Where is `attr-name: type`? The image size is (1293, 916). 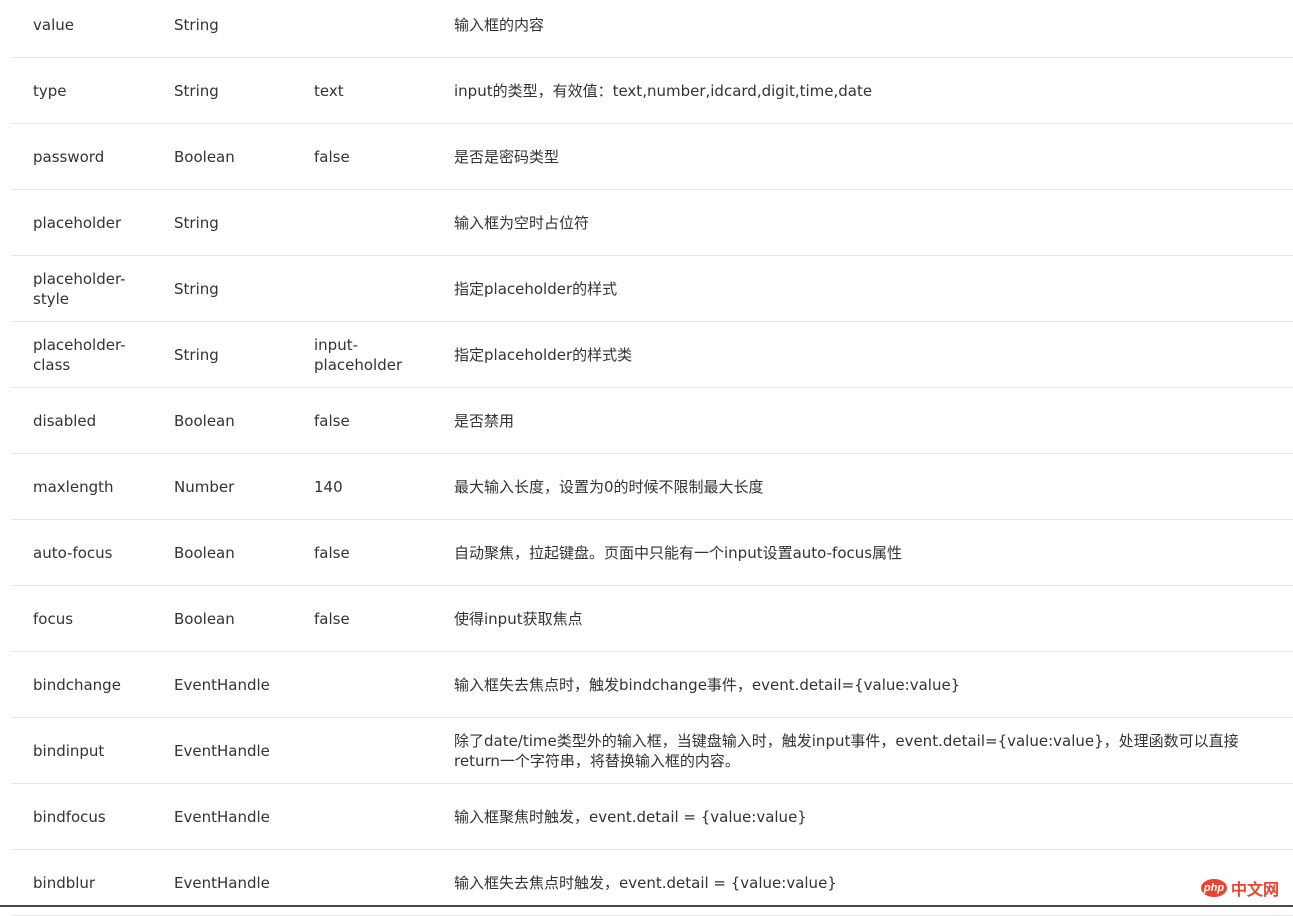
attr-name: type is located at coordinates (50, 90).